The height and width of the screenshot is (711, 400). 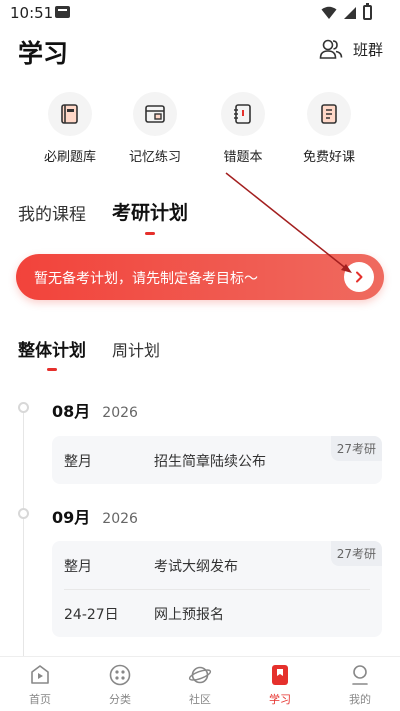 I want to click on category-icon, so click(x=120, y=675).